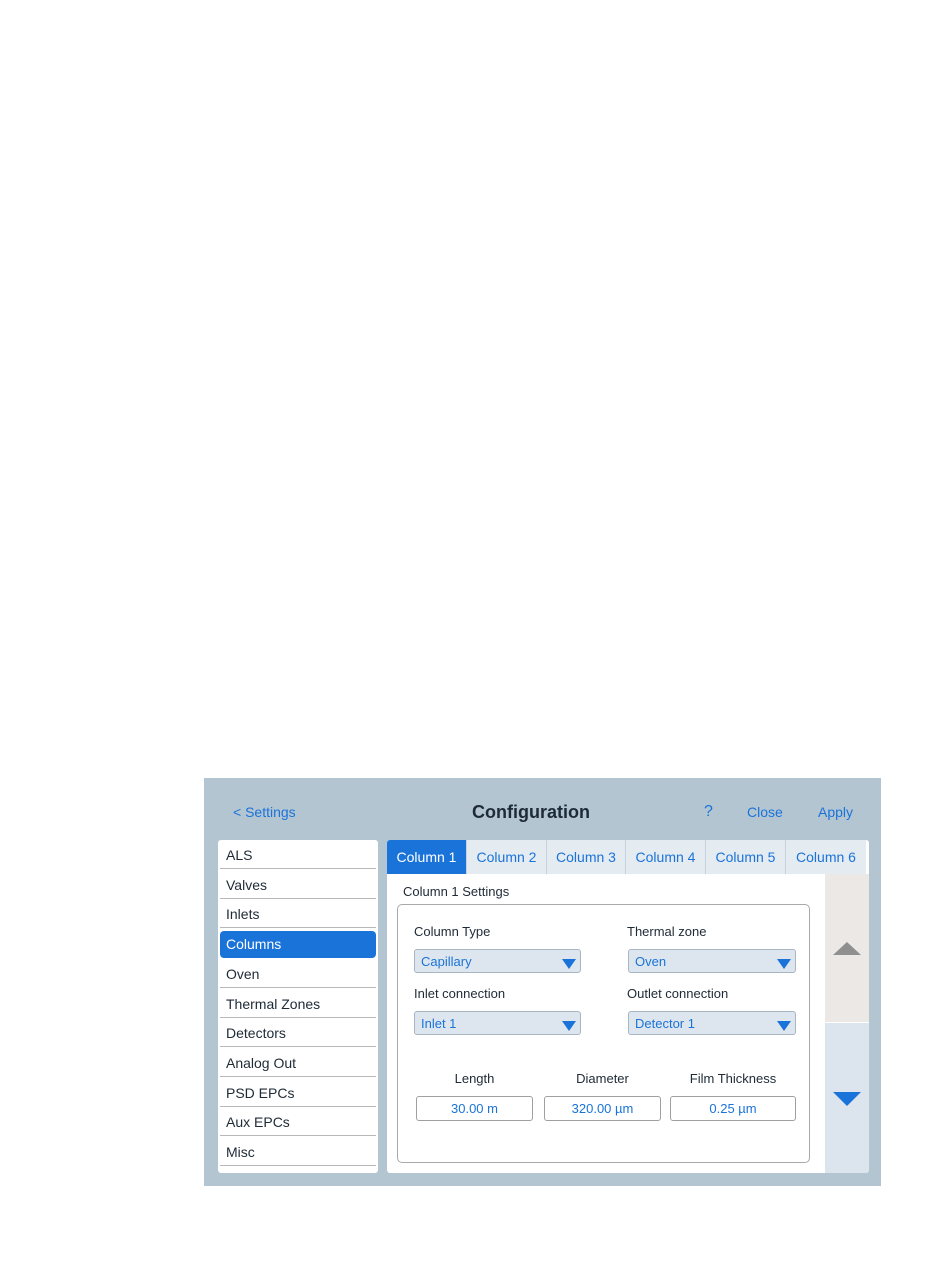 The height and width of the screenshot is (1267, 950). What do you see at coordinates (427, 857) in the screenshot?
I see `tab-column-1: Column 1` at bounding box center [427, 857].